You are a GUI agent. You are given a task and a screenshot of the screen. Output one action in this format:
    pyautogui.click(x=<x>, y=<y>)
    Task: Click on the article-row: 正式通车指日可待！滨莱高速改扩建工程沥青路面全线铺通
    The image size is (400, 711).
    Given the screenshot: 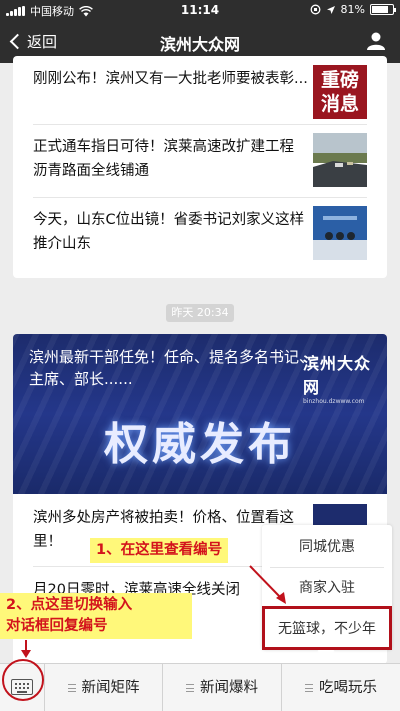 What is the action you would take?
    pyautogui.click(x=200, y=160)
    